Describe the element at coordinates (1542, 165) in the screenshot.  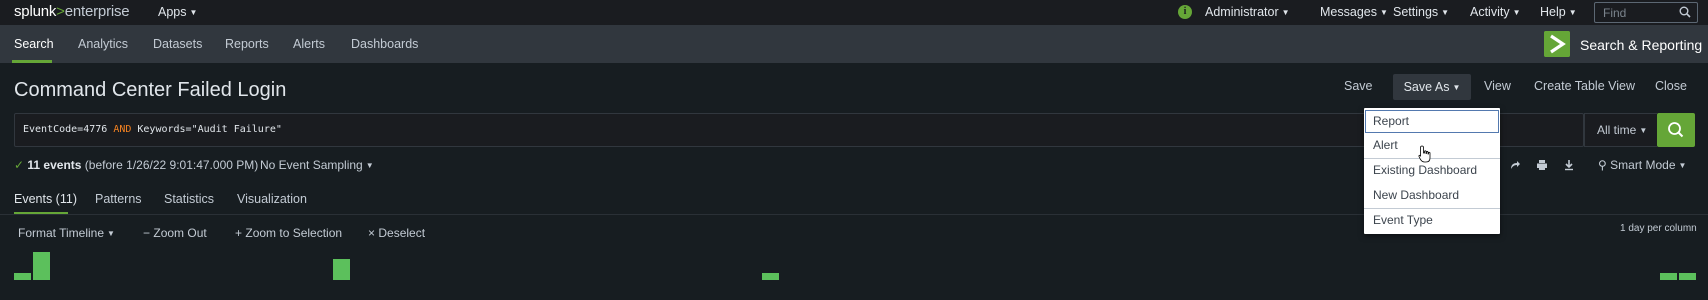
I see `print-icon` at that location.